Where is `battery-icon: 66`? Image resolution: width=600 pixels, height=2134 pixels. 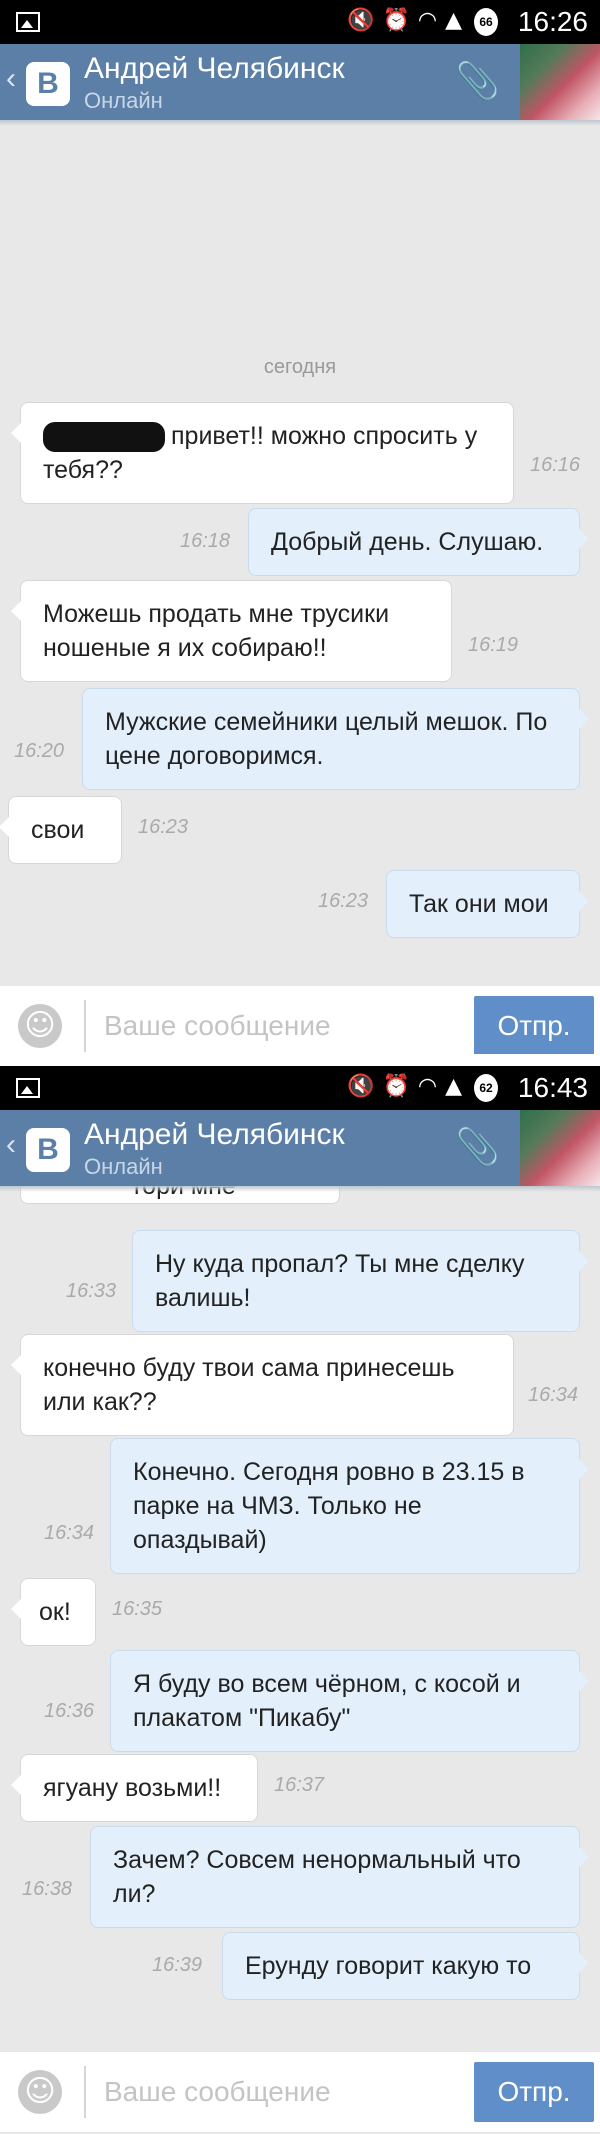 battery-icon: 66 is located at coordinates (486, 22).